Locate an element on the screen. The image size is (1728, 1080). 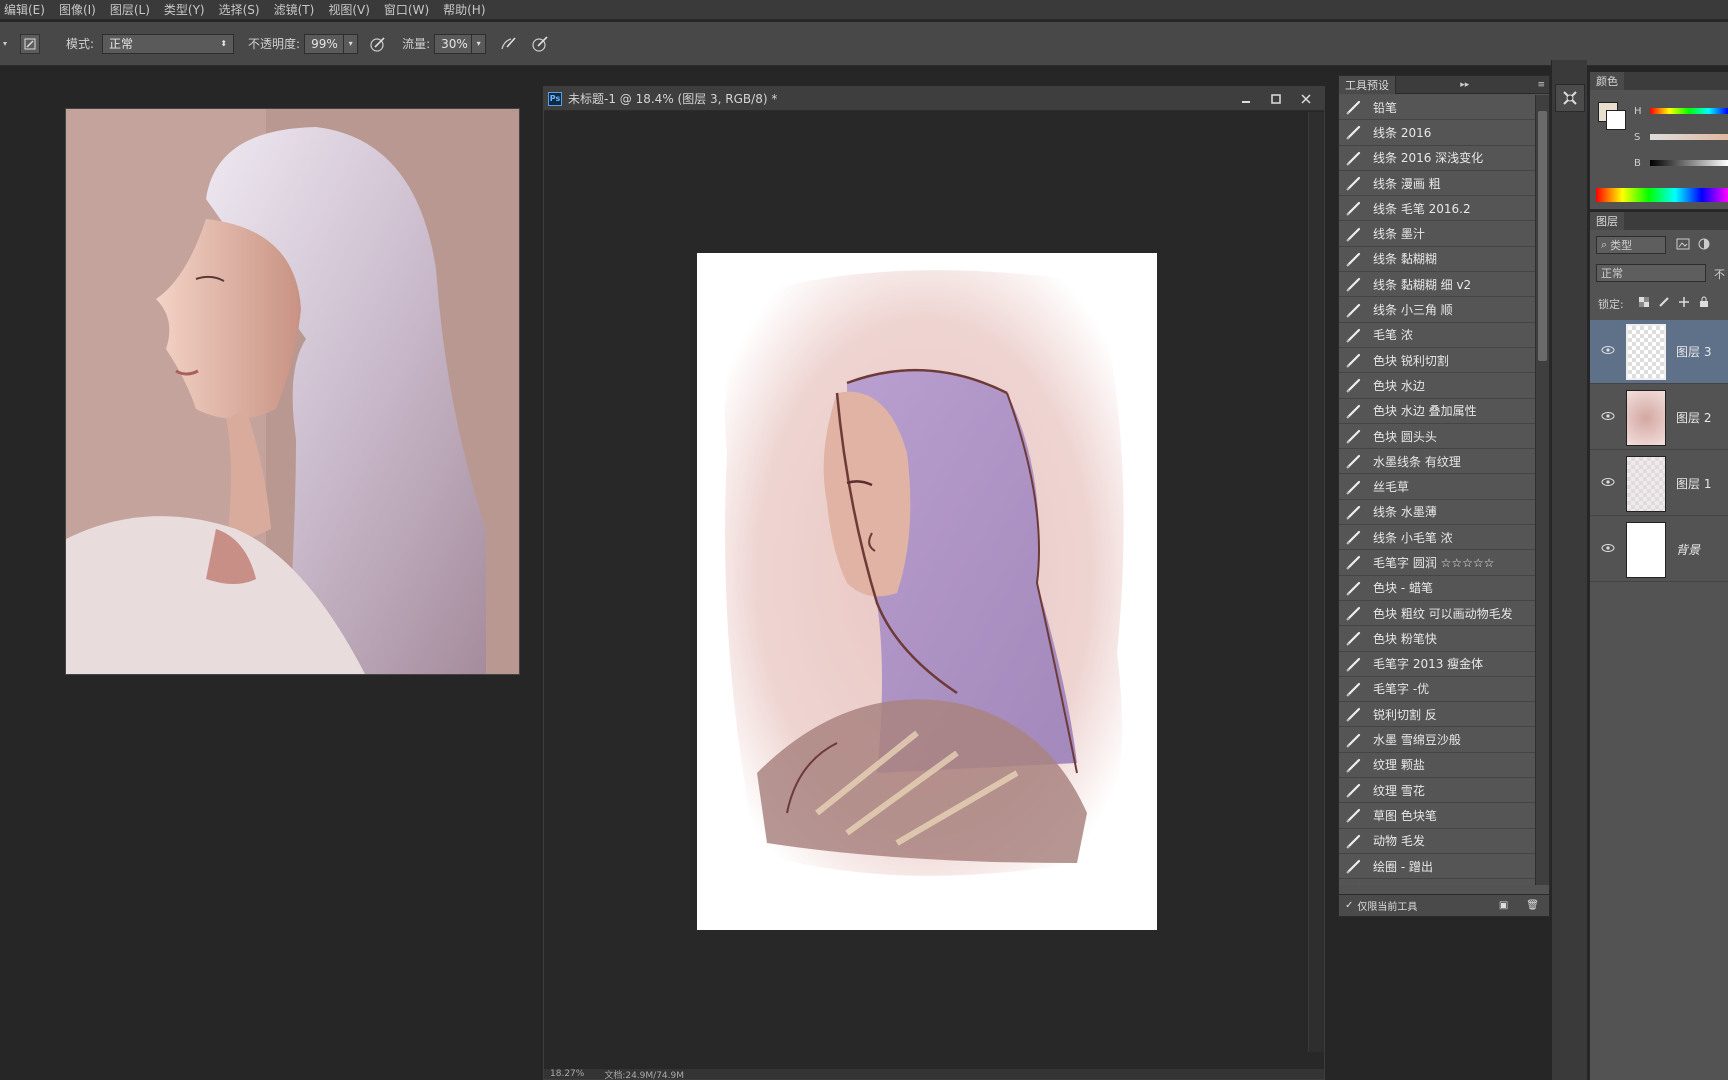
tool-preset-item: 毛笔字 -优 is located at coordinates (1437, 689).